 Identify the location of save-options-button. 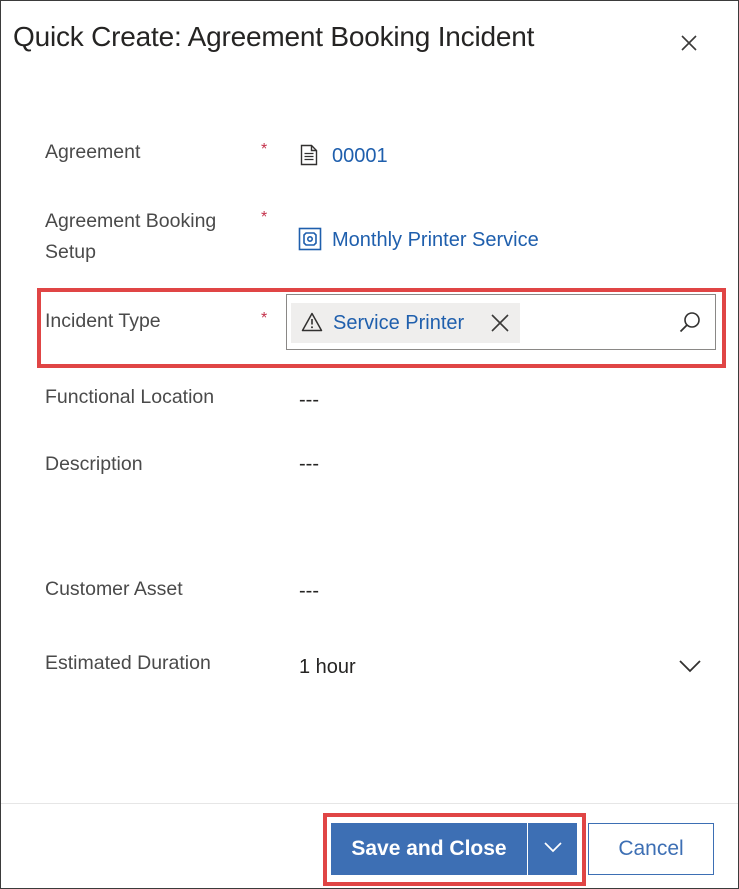
(552, 849).